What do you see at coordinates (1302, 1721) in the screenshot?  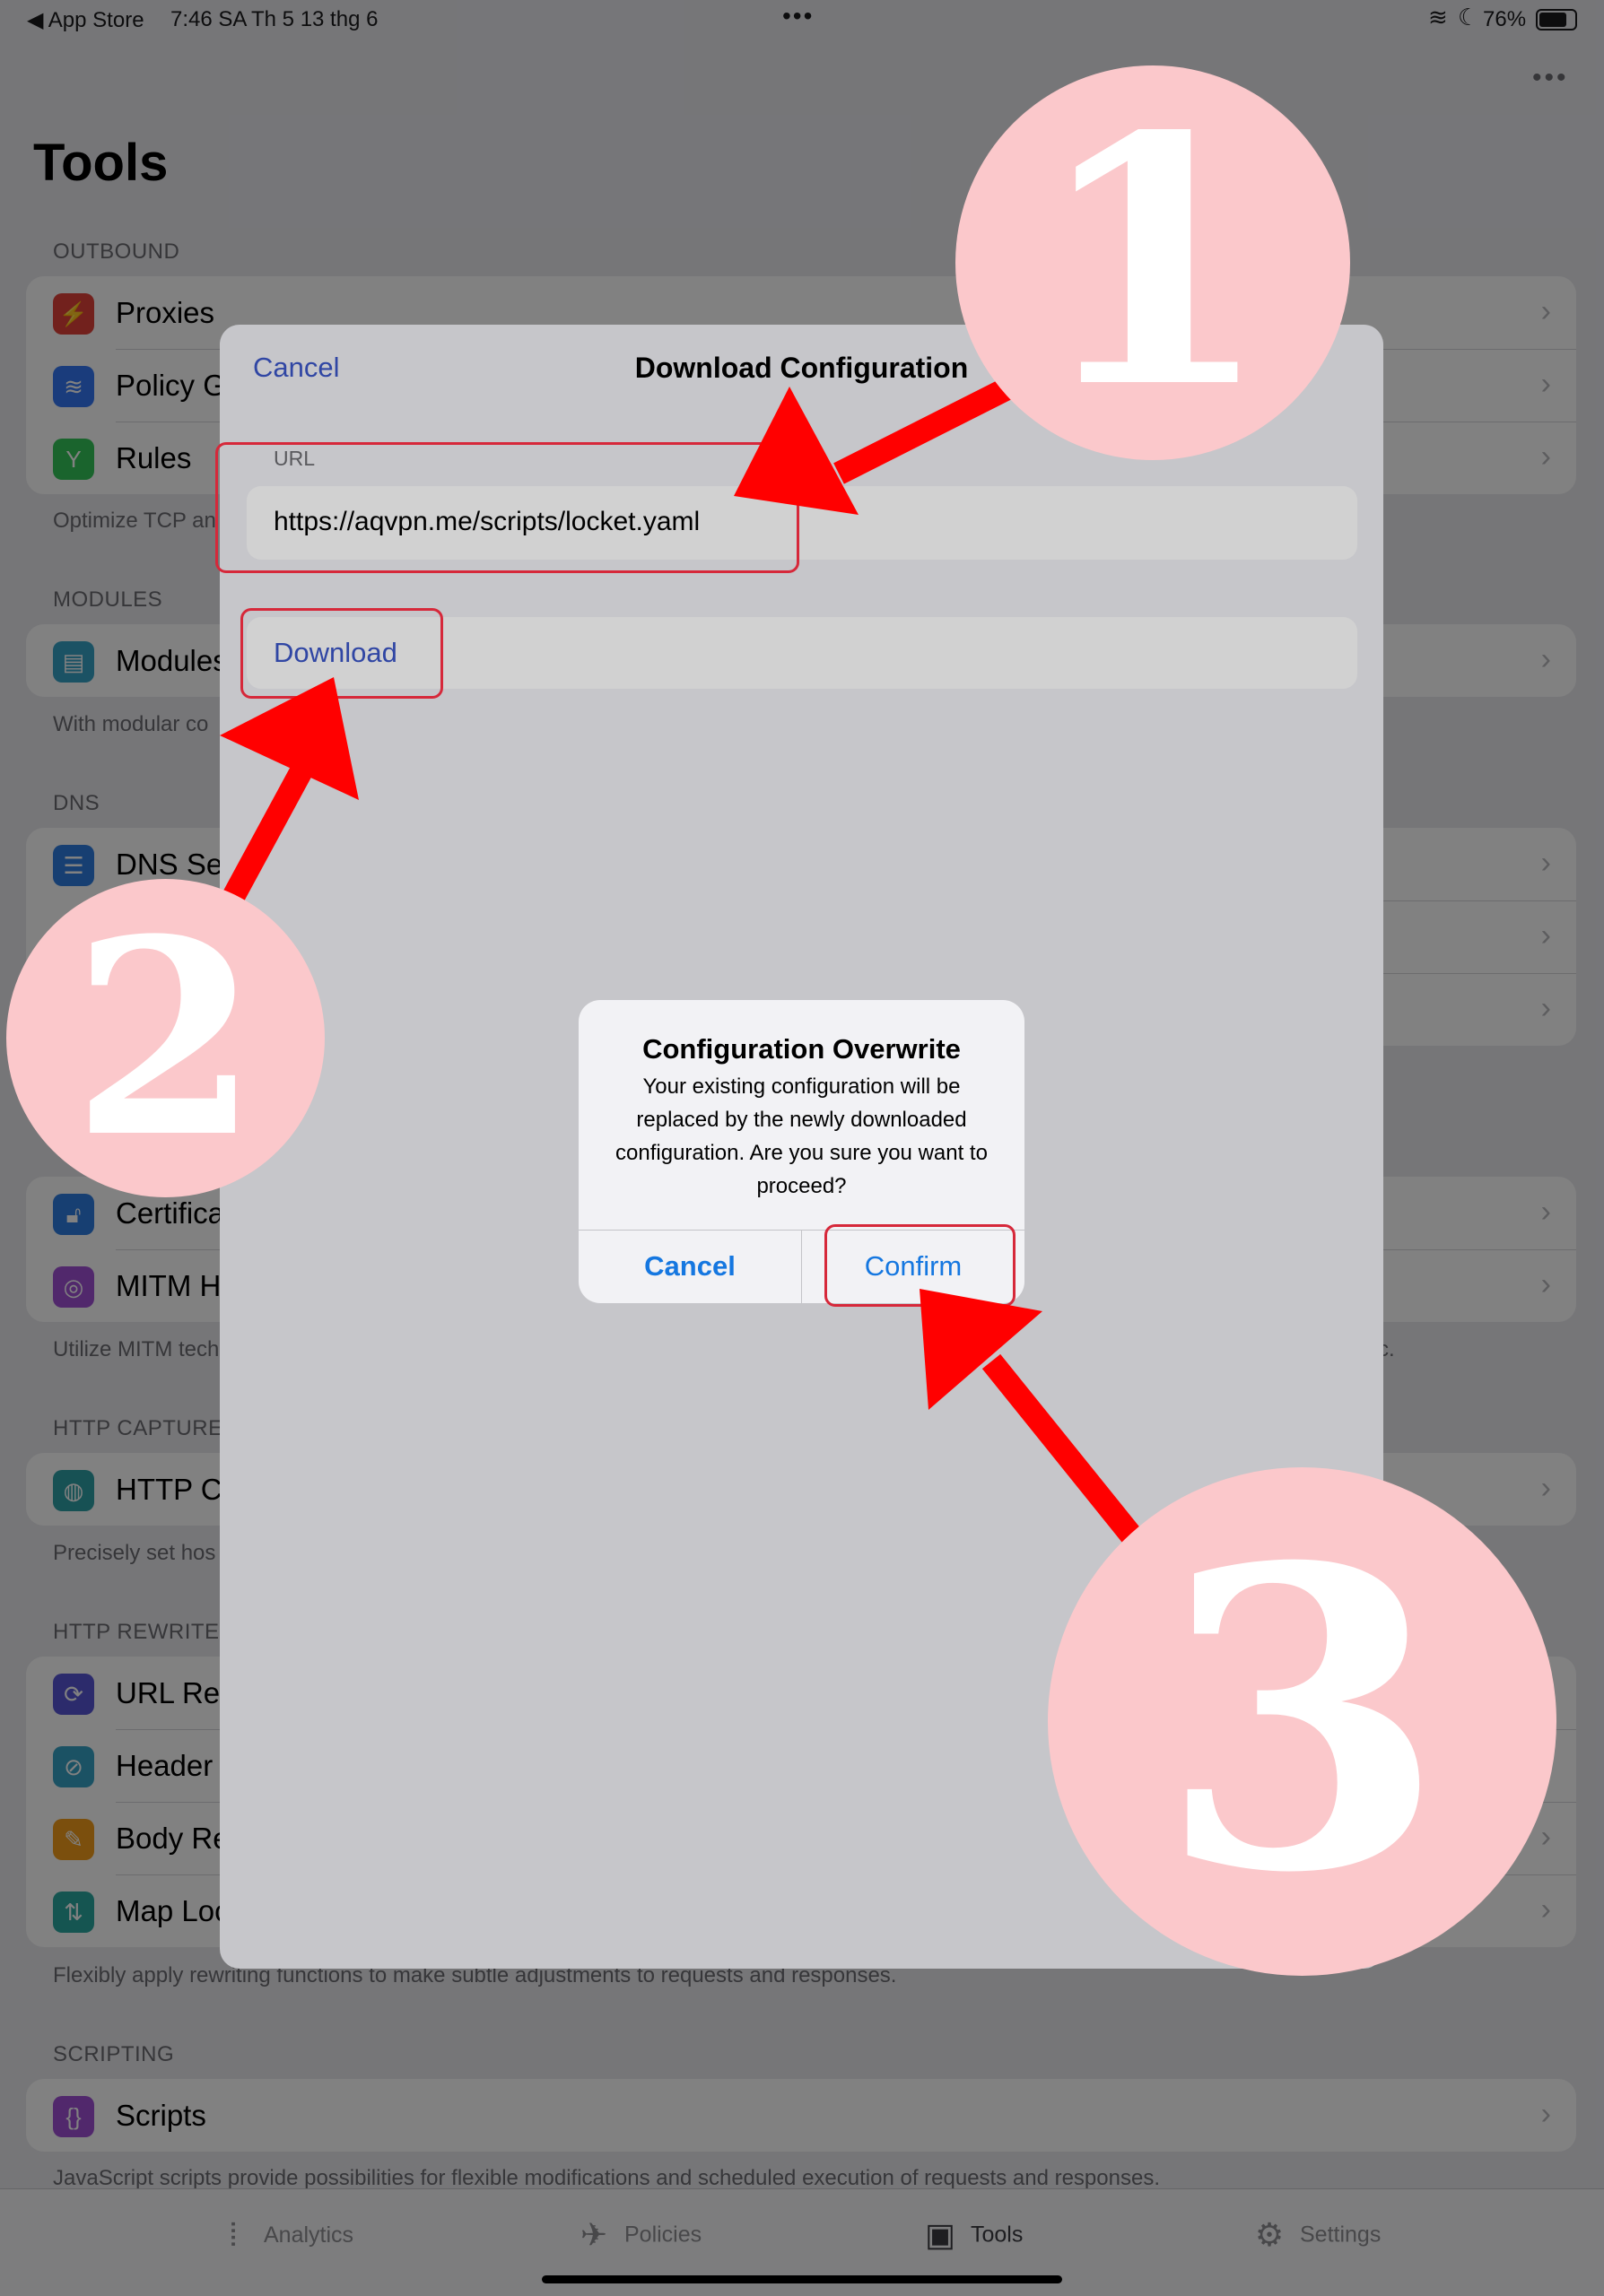 I see `step-3-badge: 3` at bounding box center [1302, 1721].